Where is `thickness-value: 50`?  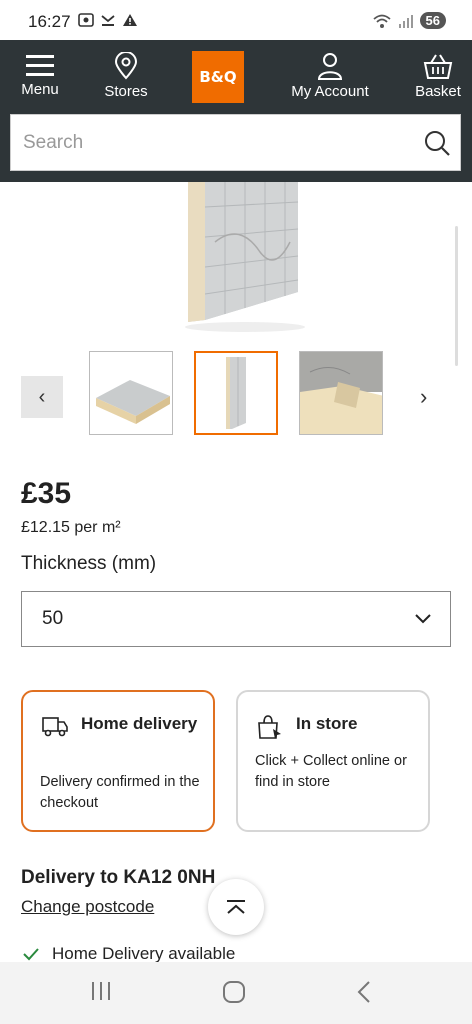
thickness-value: 50 is located at coordinates (53, 618).